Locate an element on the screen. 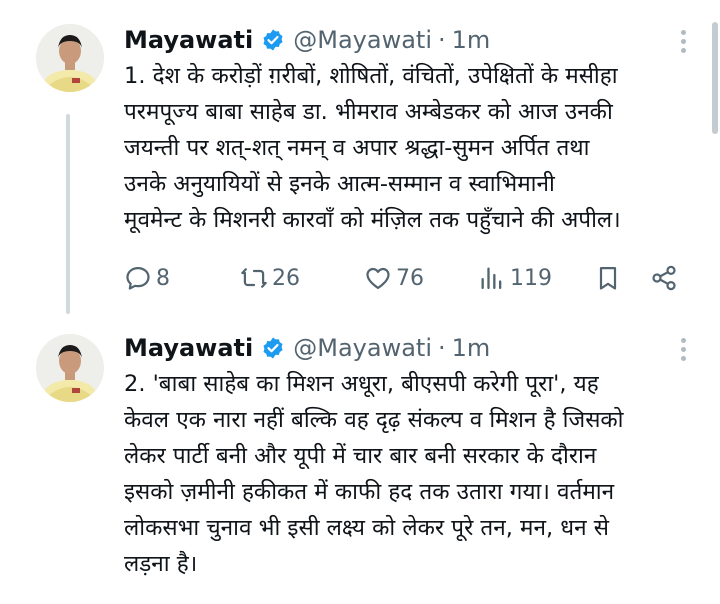 The image size is (720, 604). bookmark-button is located at coordinates (608, 278).